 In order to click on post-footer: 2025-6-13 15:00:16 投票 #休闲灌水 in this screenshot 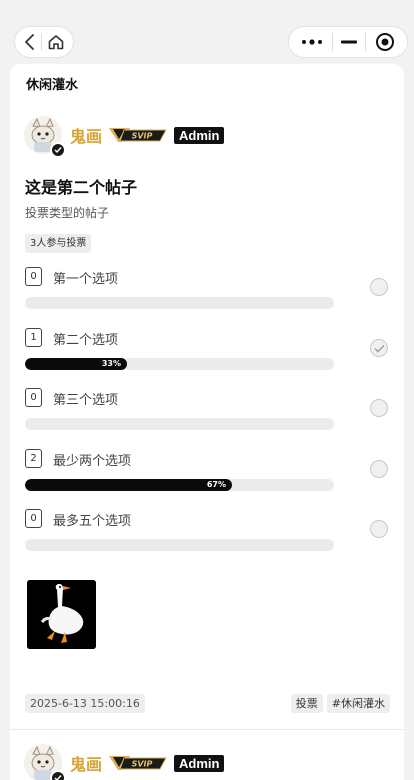, I will do `click(207, 704)`.